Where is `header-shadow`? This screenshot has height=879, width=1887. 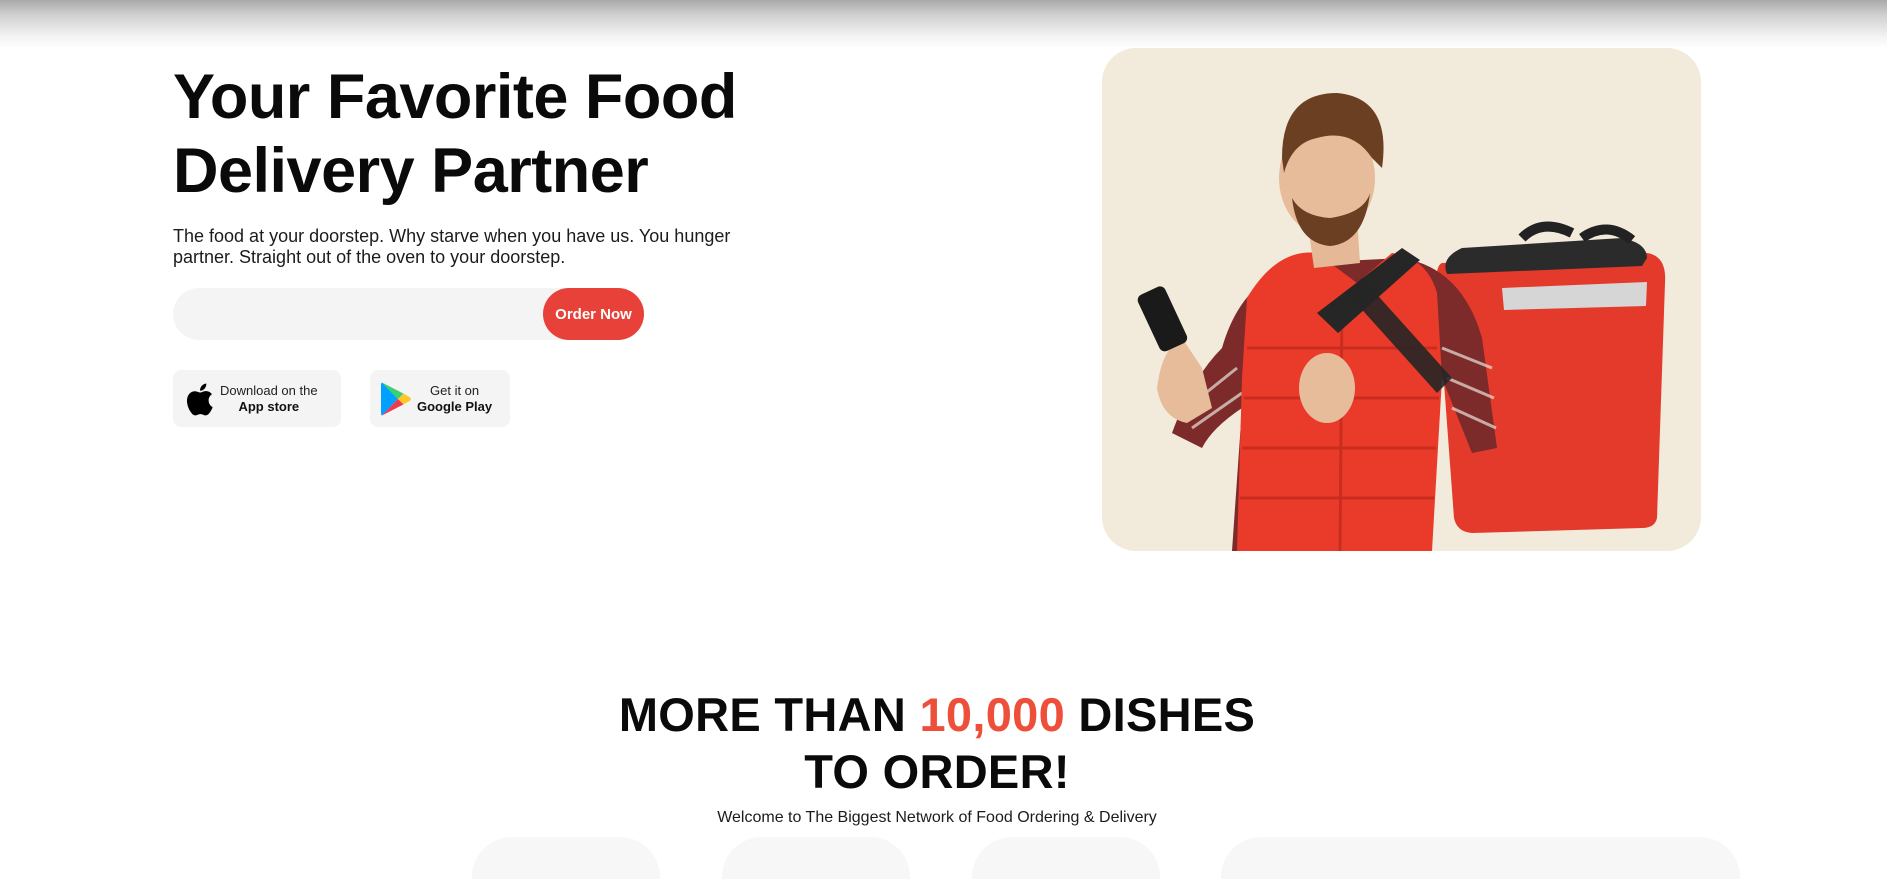 header-shadow is located at coordinates (943, 24).